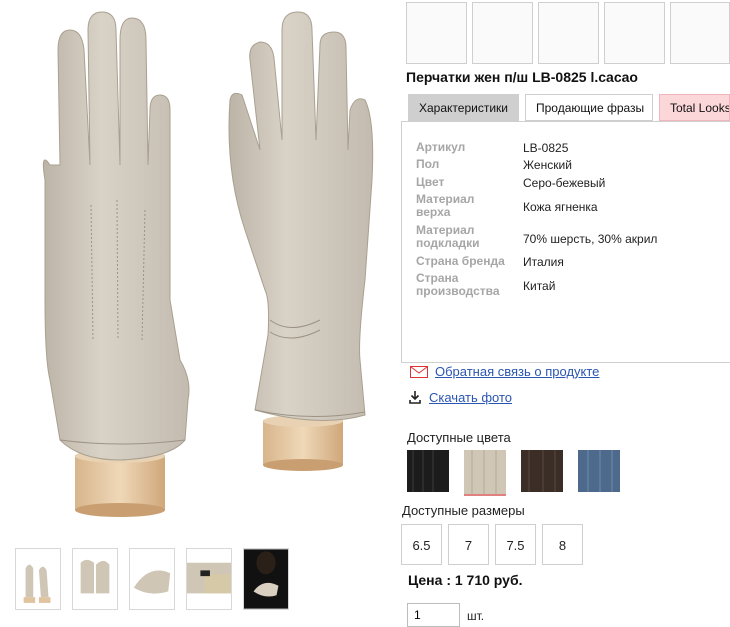 The height and width of the screenshot is (627, 730). What do you see at coordinates (542, 471) in the screenshot?
I see `color-swatch-brown` at bounding box center [542, 471].